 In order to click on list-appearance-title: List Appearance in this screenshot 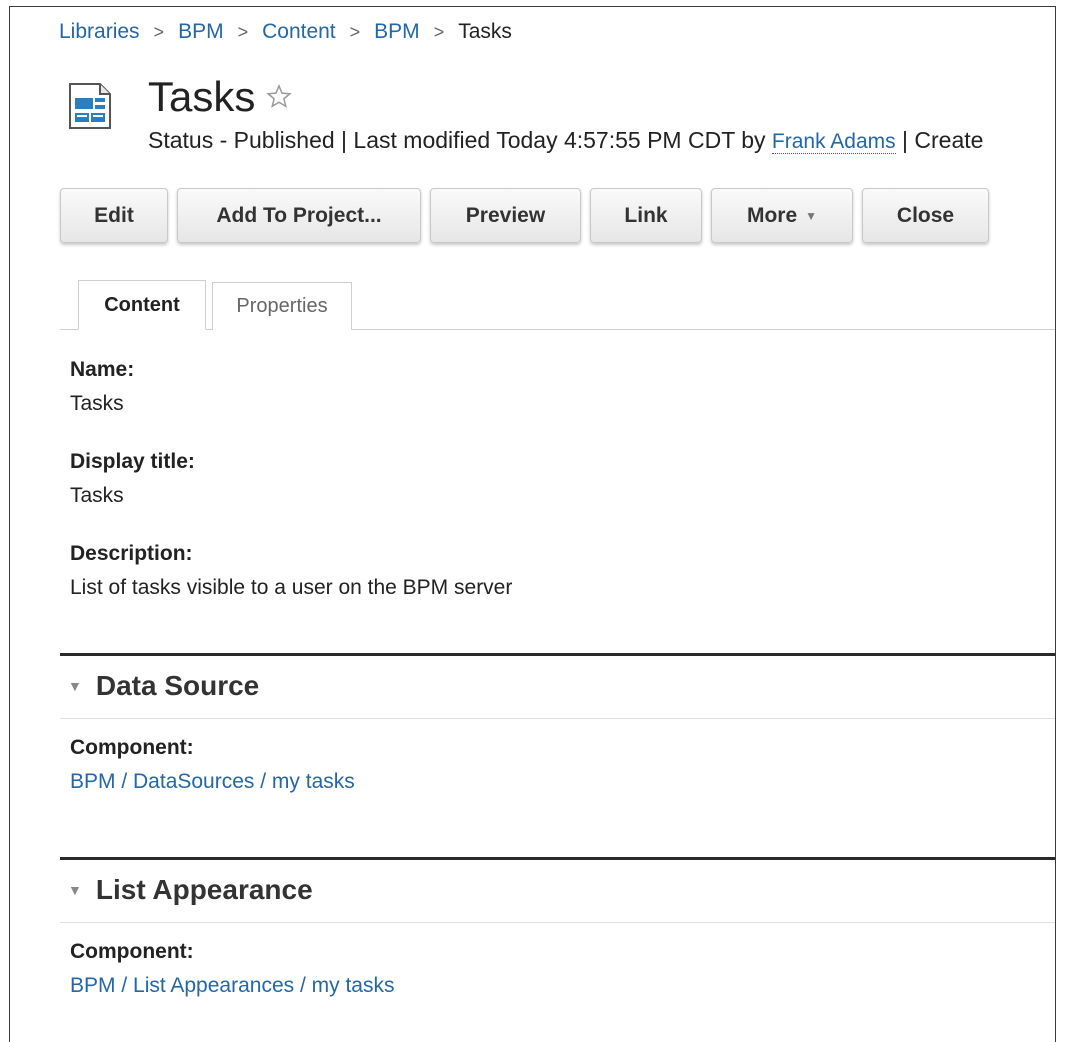, I will do `click(204, 889)`.